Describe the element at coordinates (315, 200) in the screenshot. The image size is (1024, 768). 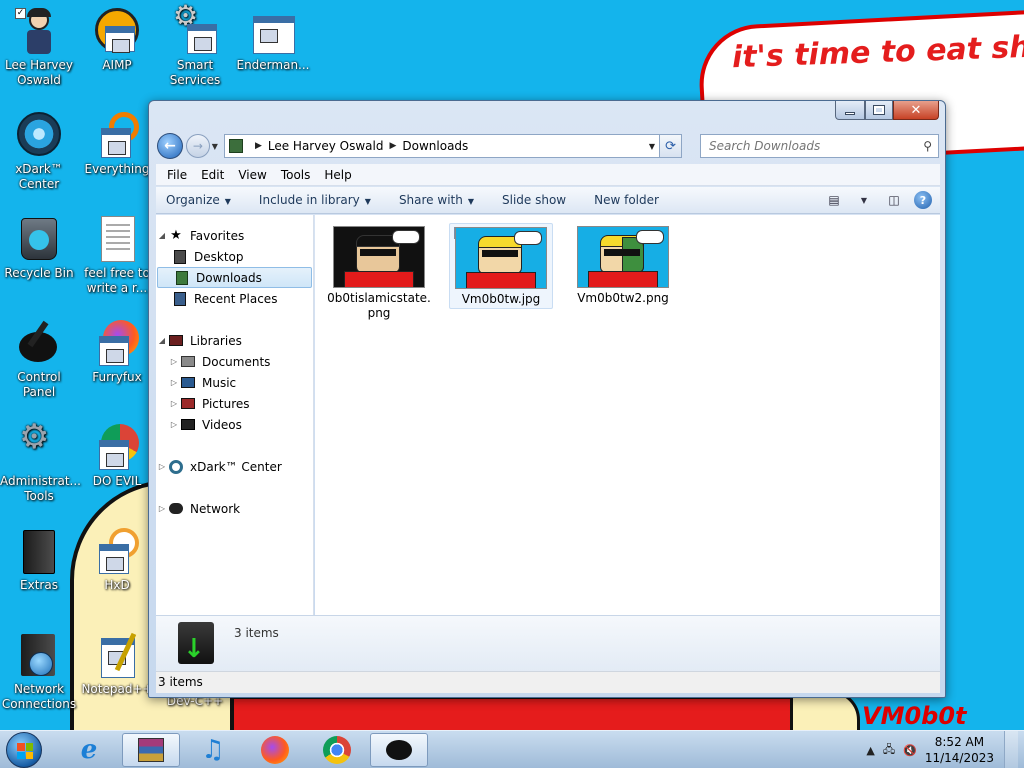
I see `include-in-library-button: Include in library ▼` at that location.